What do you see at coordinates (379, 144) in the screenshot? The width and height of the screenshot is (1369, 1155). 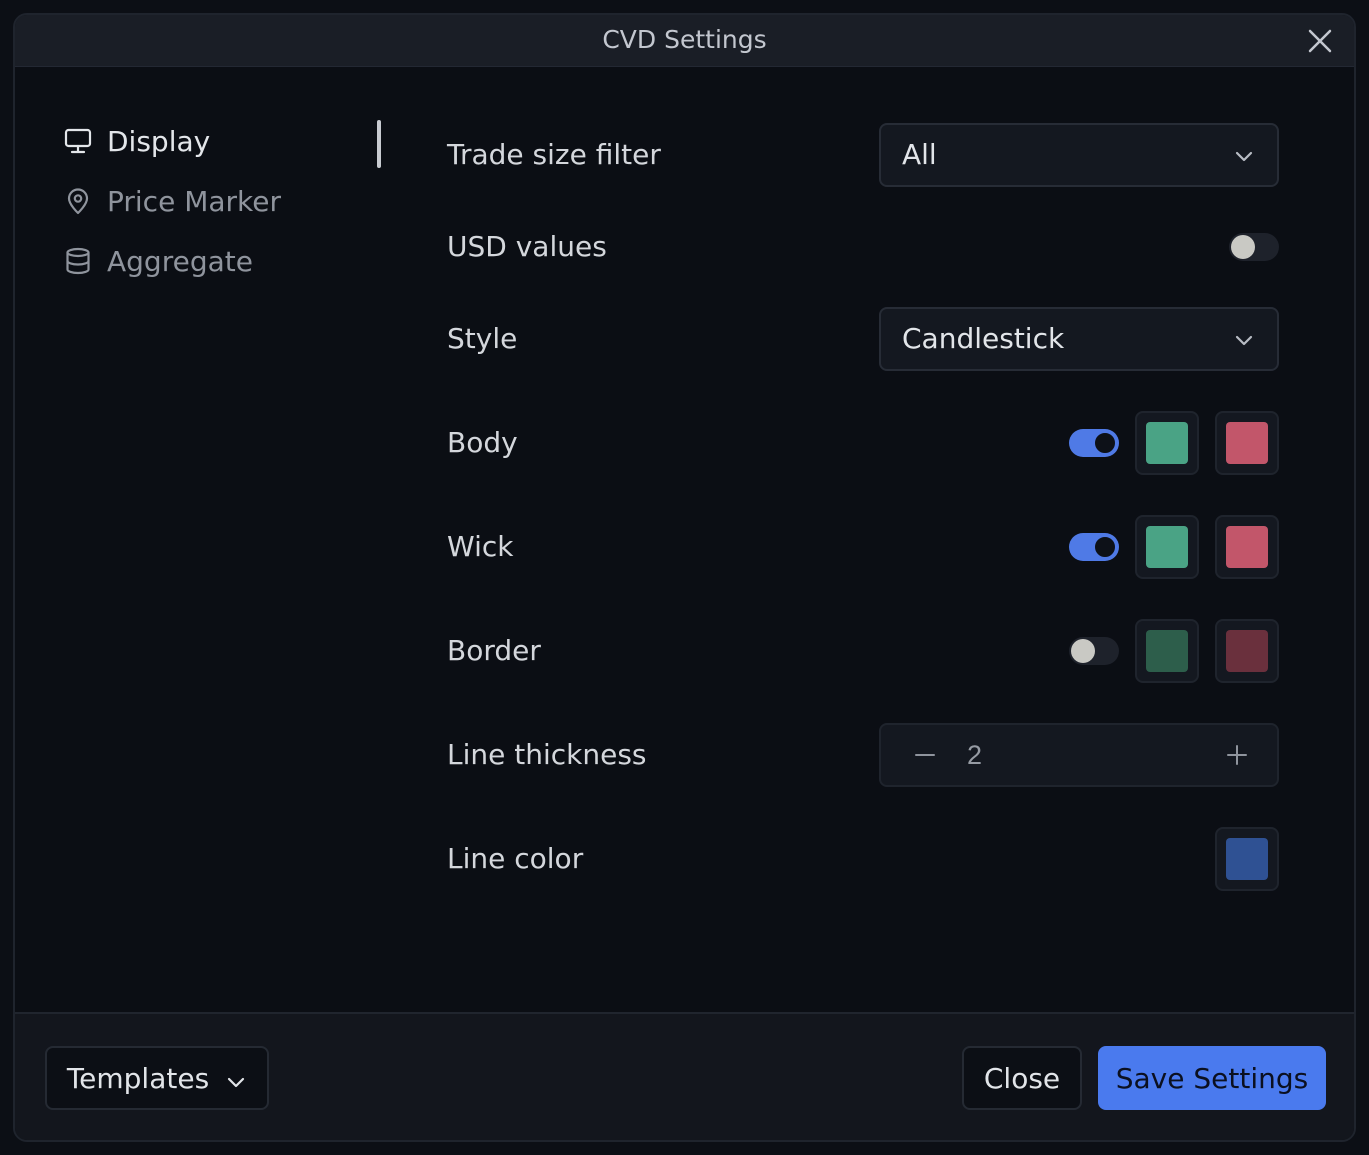 I see `nav-active-indicator` at bounding box center [379, 144].